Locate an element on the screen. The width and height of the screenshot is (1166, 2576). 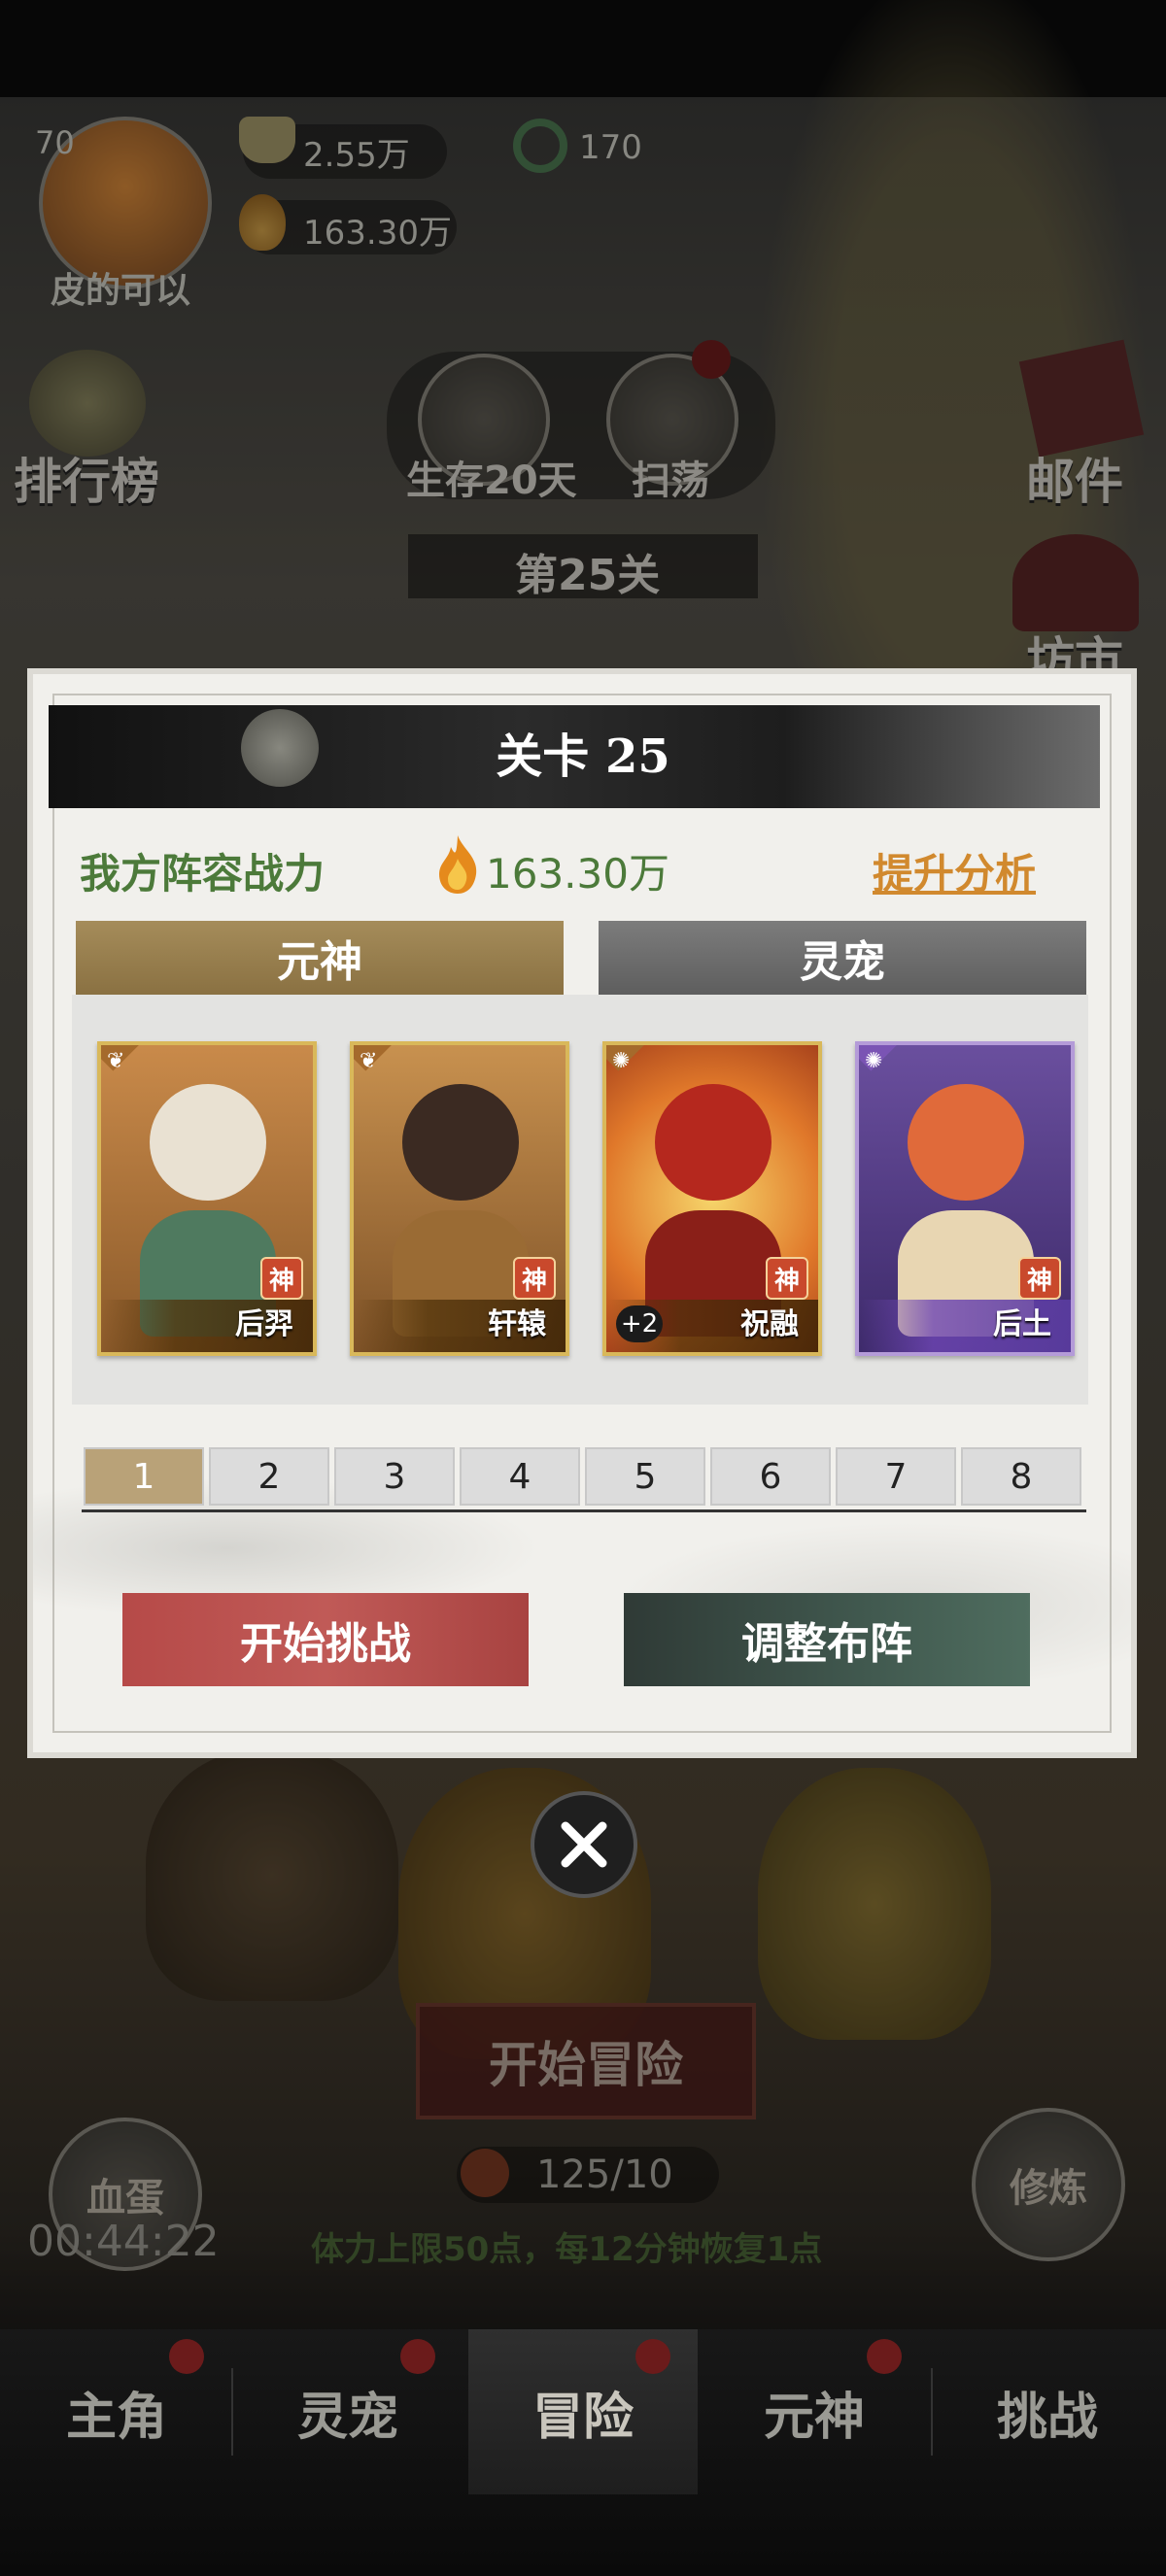
tab-primordial-spirit-lineup: 元神 is located at coordinates (320, 958).